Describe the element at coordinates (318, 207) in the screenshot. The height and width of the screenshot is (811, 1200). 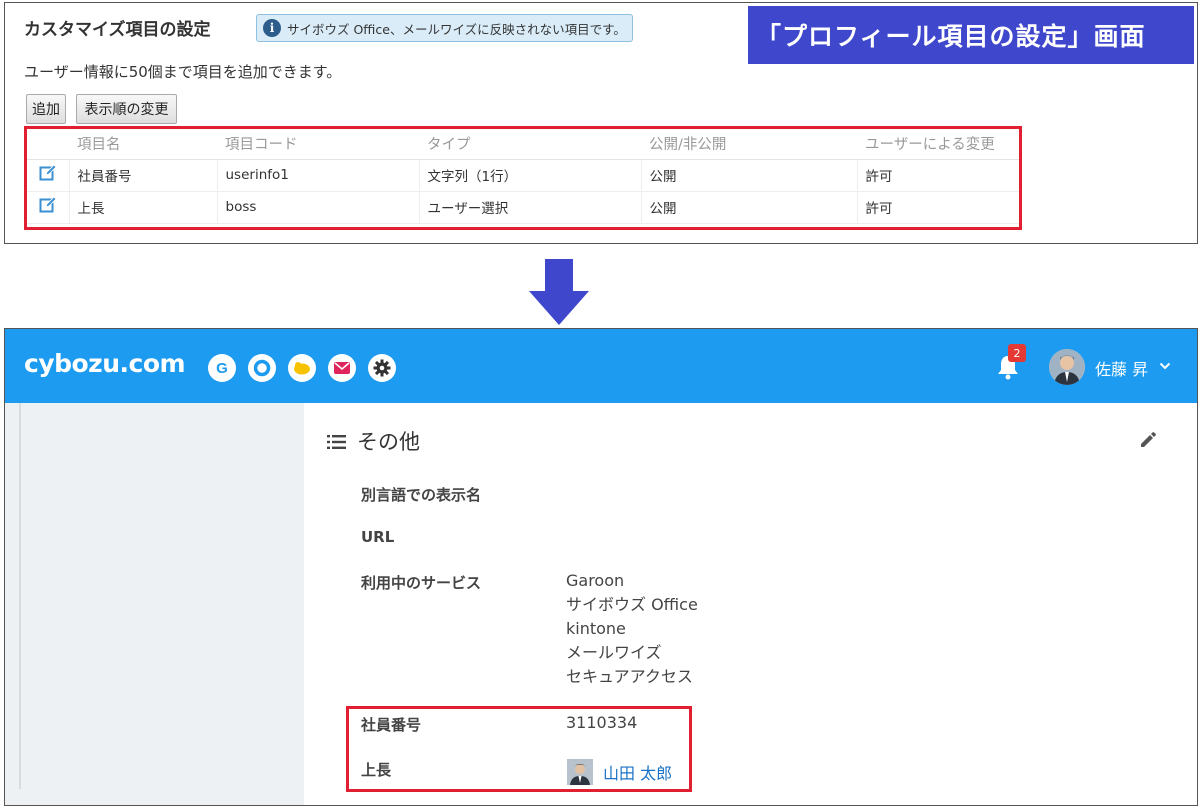
I see `field-code: boss` at that location.